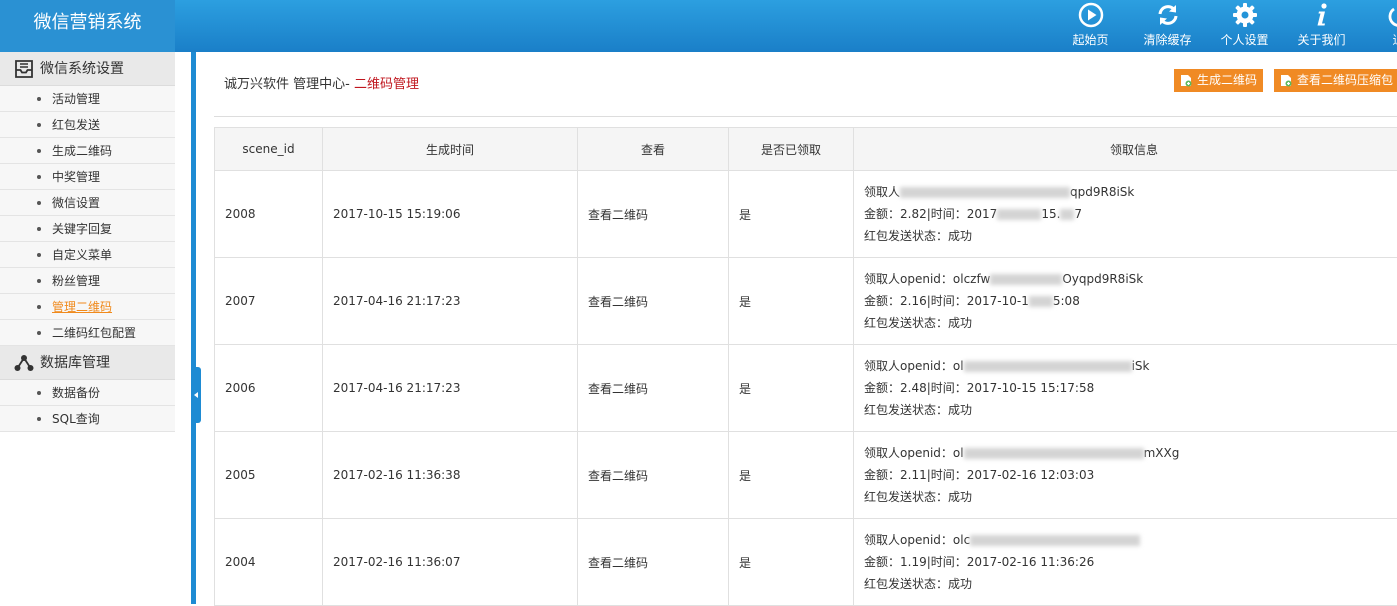  I want to click on personal-settings-label: 个人设置, so click(1244, 39).